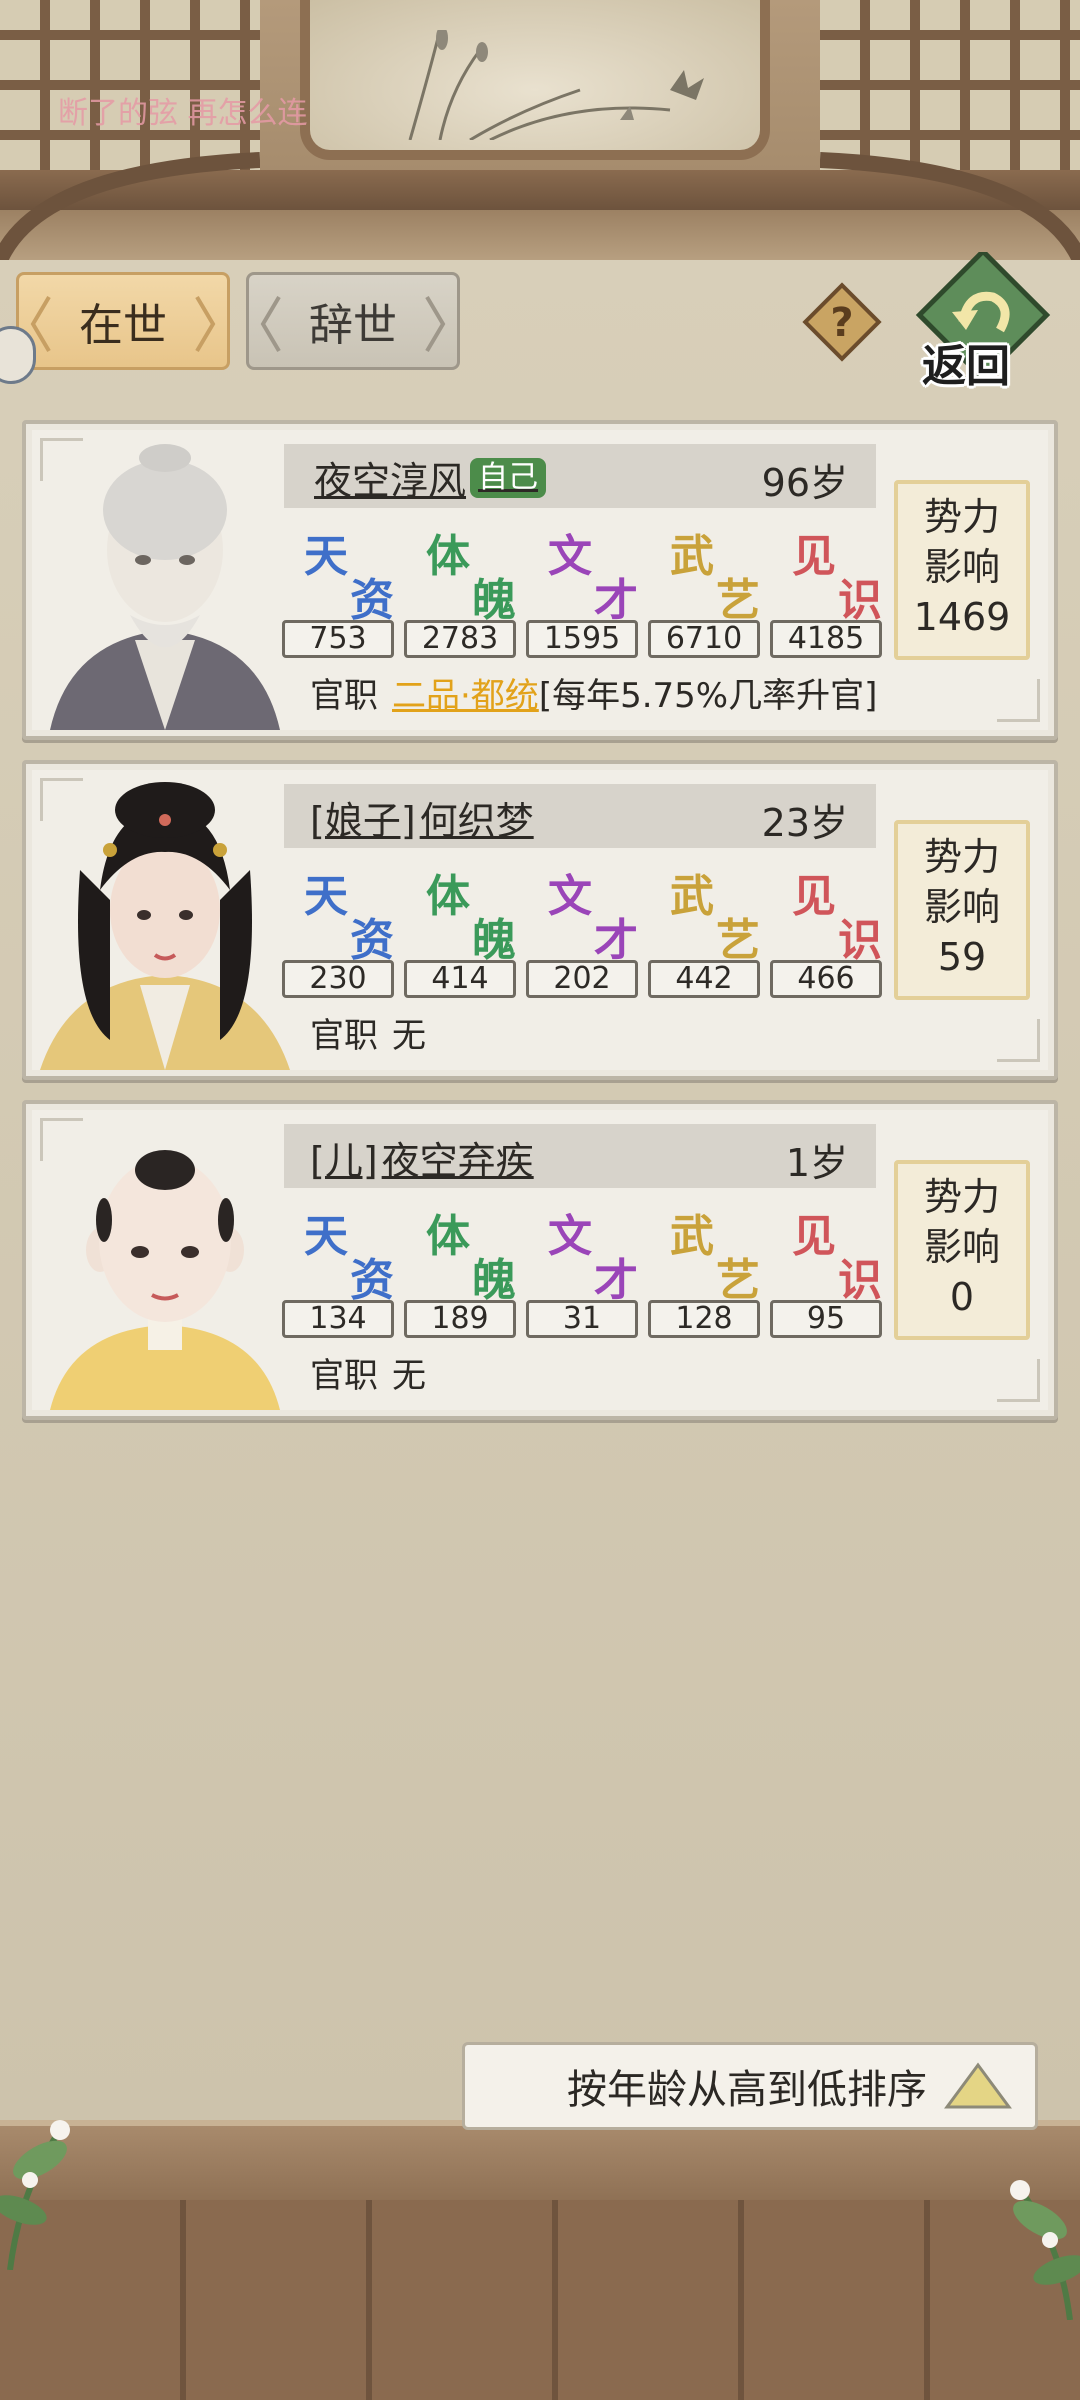 The height and width of the screenshot is (2400, 1080). I want to click on person-age: 1岁, so click(816, 1163).